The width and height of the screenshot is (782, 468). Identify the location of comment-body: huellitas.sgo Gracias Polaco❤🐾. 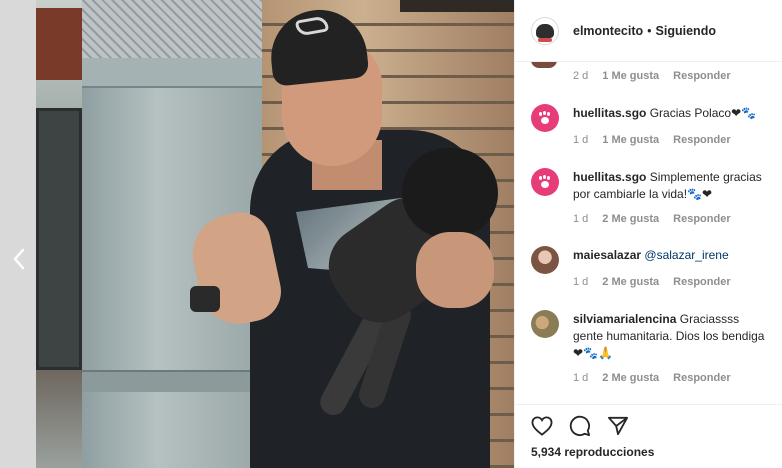
(671, 113).